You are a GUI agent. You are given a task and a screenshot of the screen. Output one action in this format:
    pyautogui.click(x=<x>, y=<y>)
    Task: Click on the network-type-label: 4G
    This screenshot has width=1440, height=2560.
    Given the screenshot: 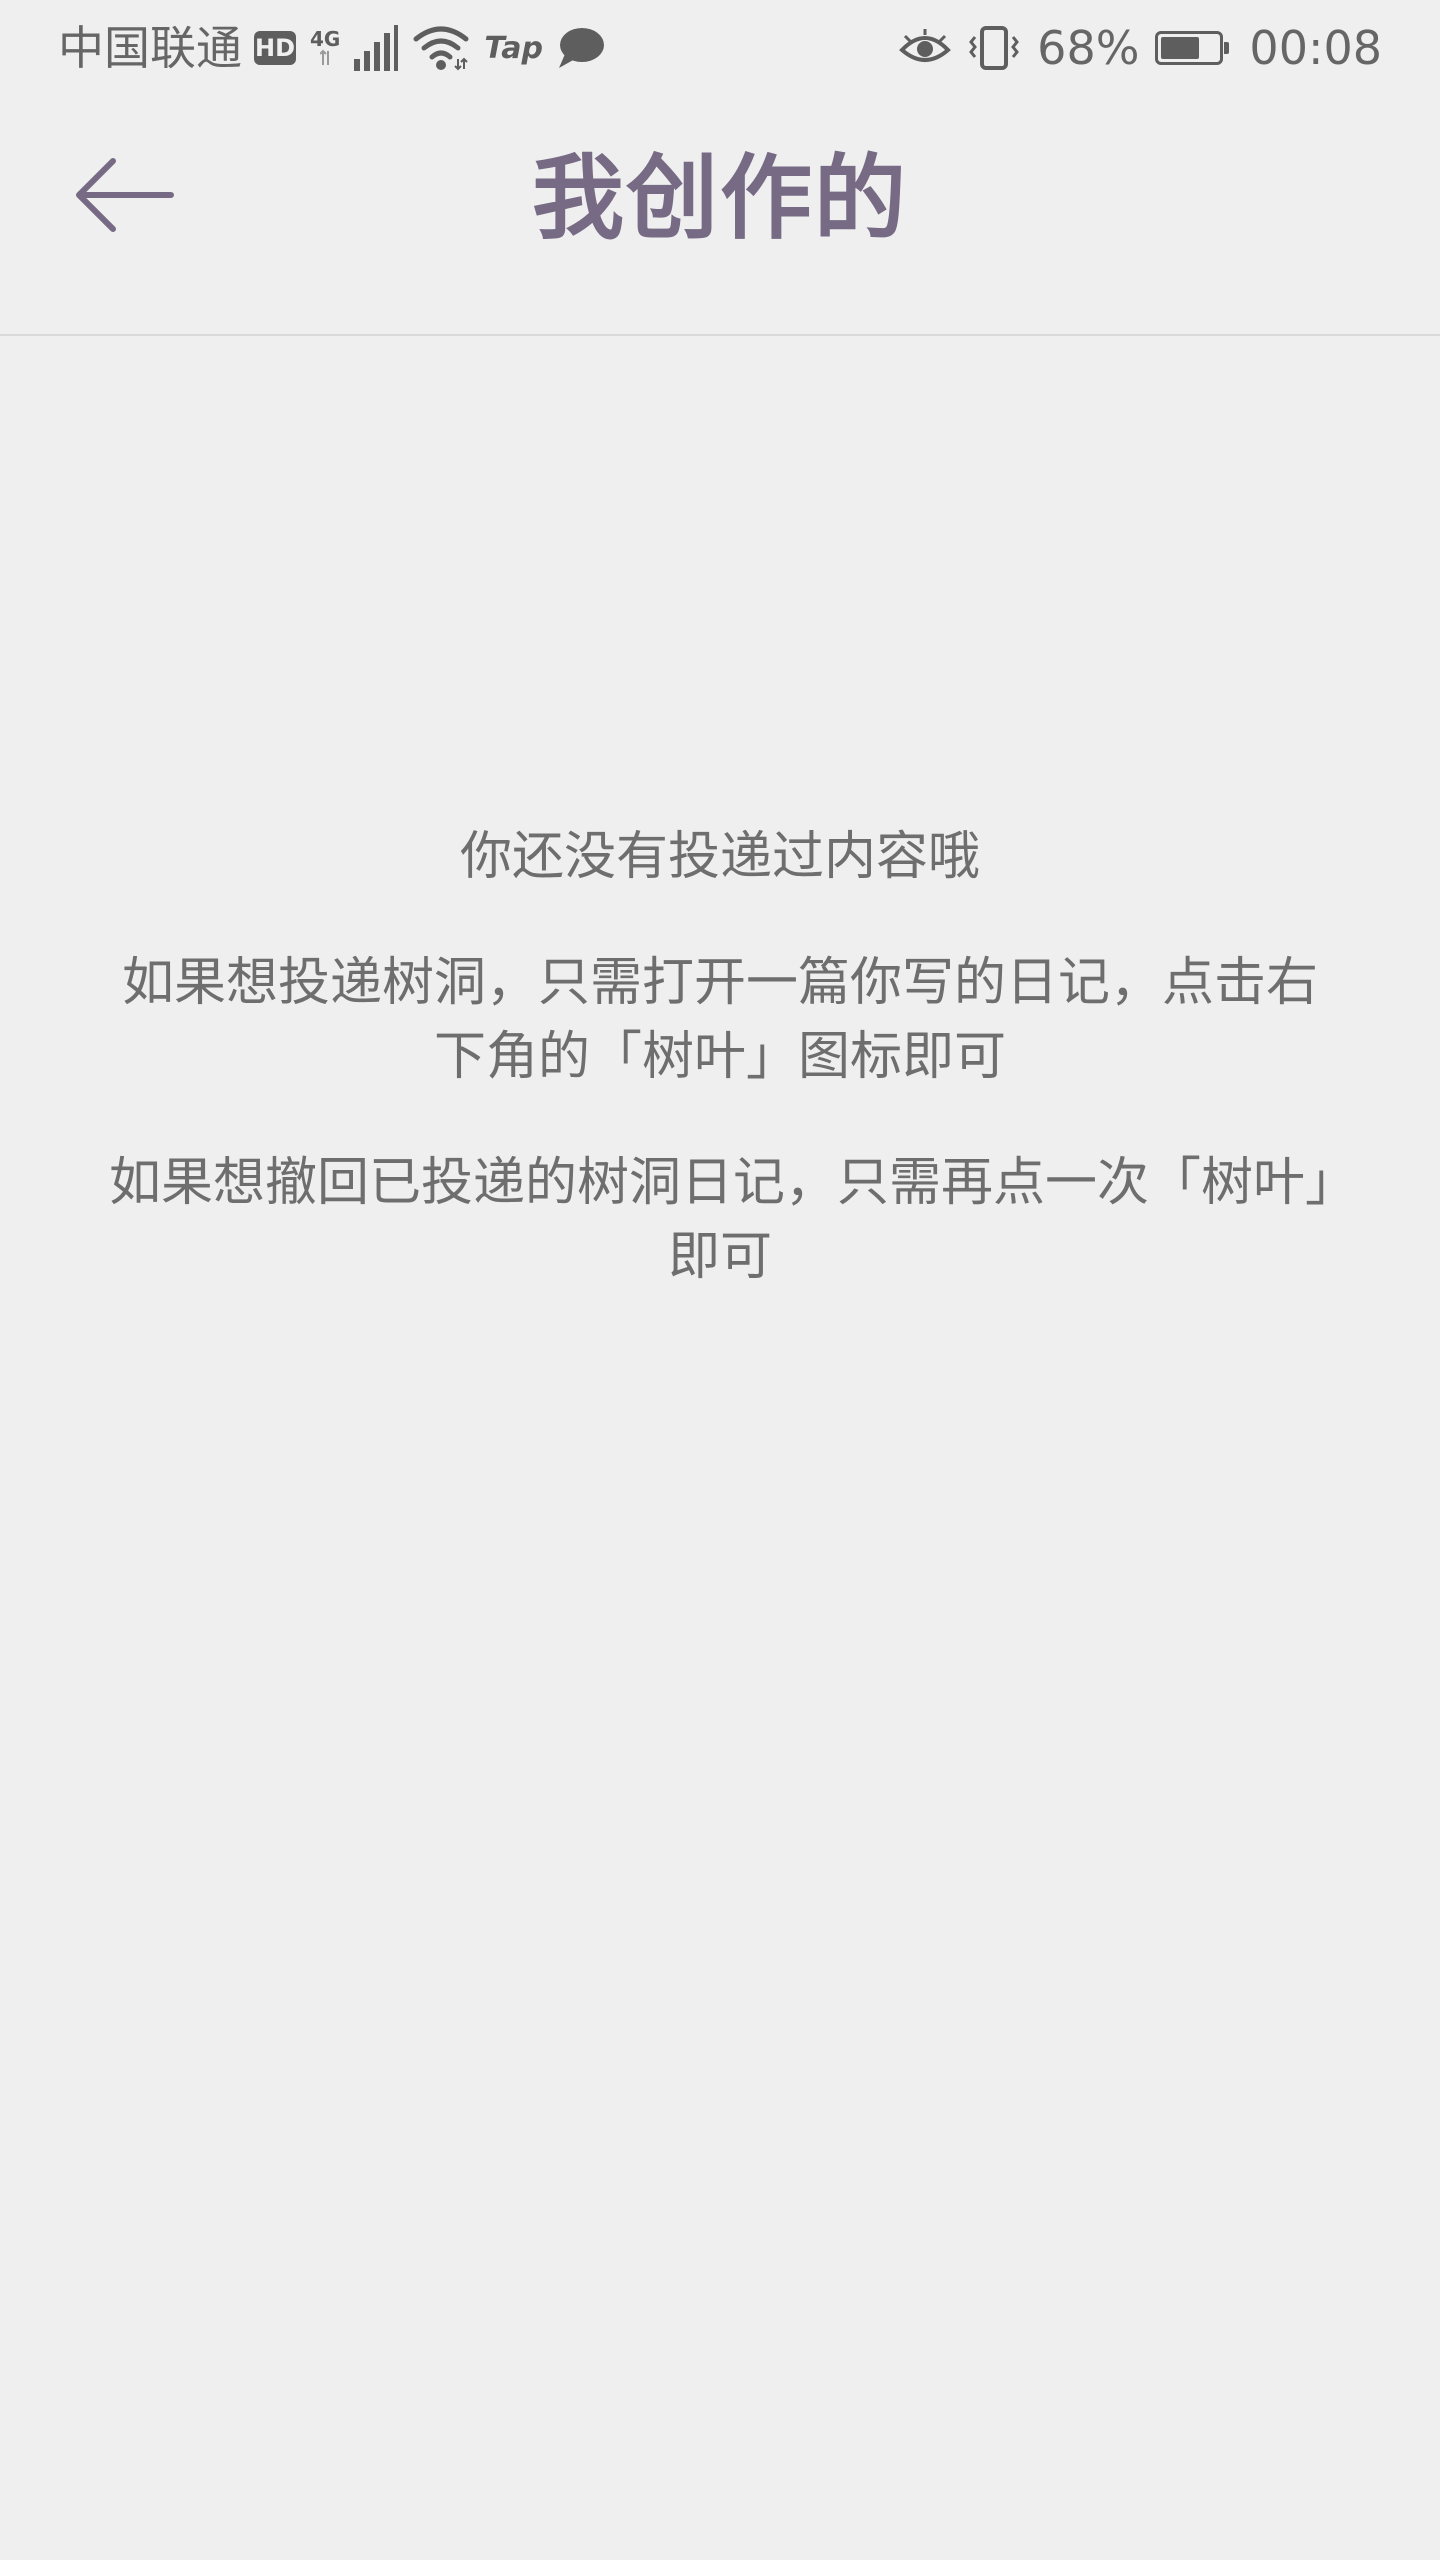 What is the action you would take?
    pyautogui.click(x=325, y=39)
    